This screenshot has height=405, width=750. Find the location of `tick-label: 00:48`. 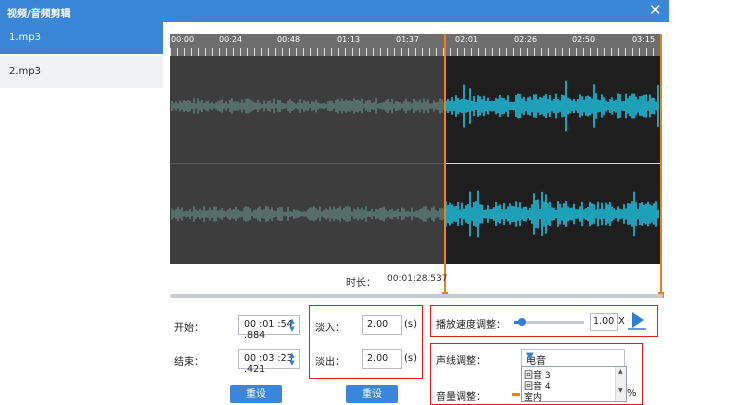

tick-label: 00:48 is located at coordinates (289, 39).